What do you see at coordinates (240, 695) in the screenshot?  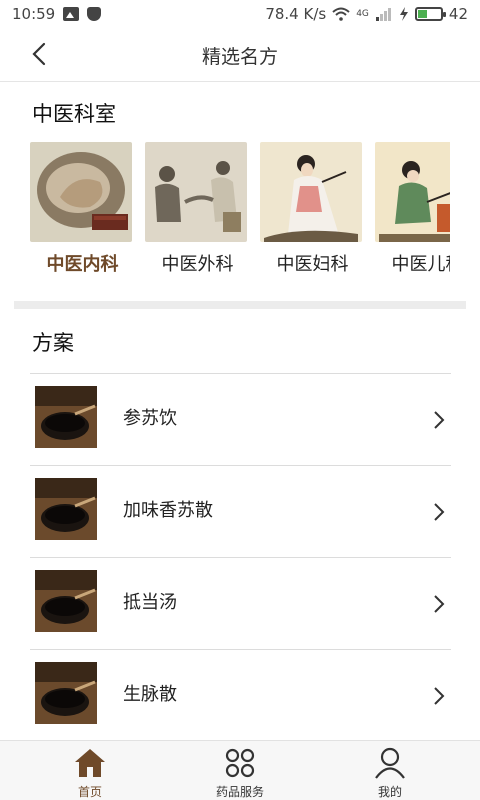 I see `plan-item-sheng-mai-san: 生脉散` at bounding box center [240, 695].